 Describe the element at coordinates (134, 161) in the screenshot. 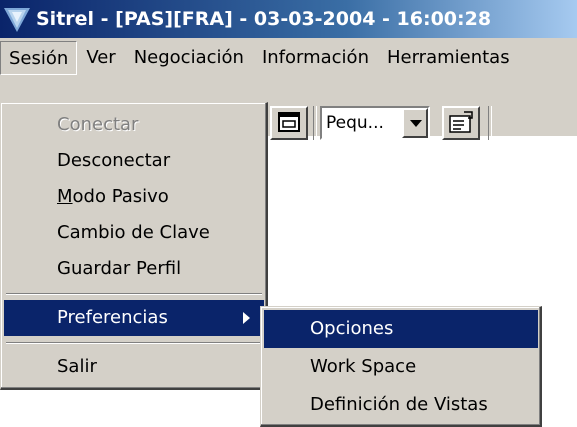

I see `menu-item-desconectar: Desconectar` at that location.